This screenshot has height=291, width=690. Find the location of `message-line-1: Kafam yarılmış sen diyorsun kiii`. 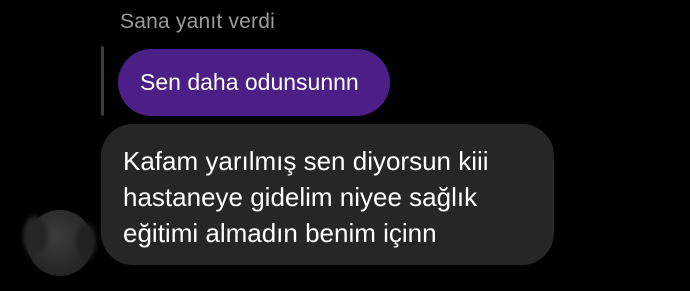

message-line-1: Kafam yarılmış sen diyorsun kiii is located at coordinates (306, 161).